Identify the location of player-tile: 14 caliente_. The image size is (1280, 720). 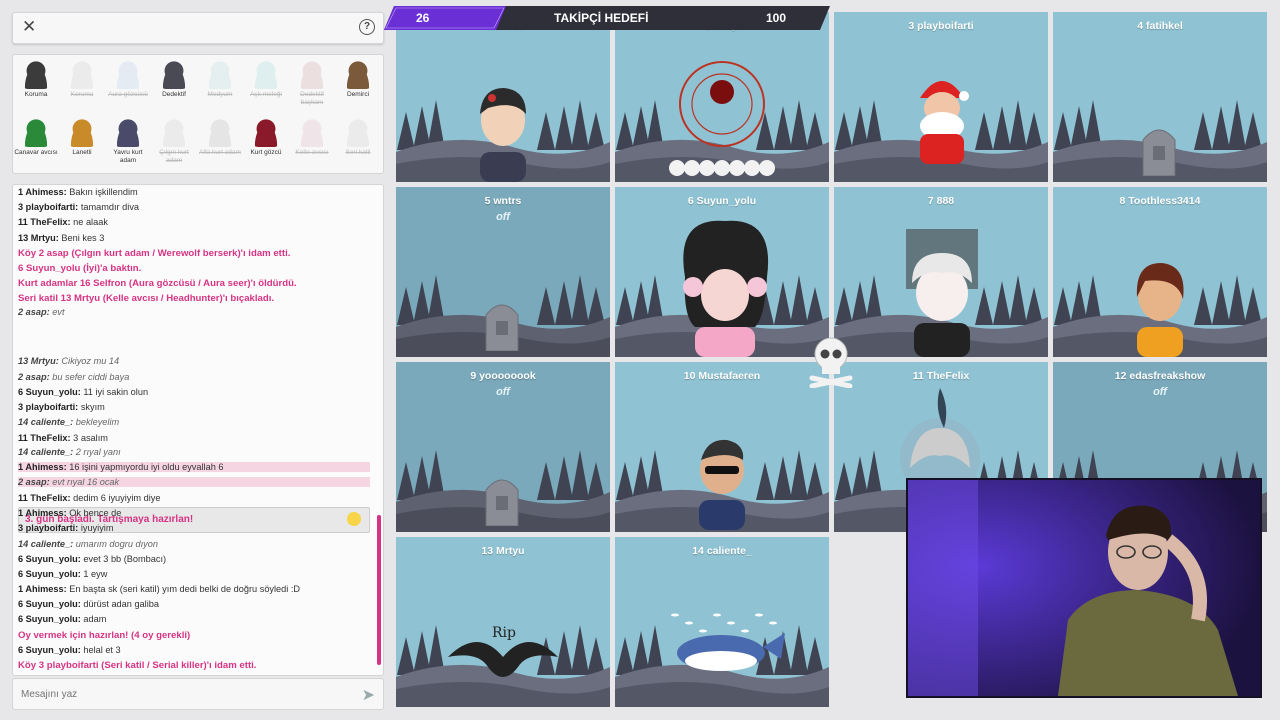
(722, 622).